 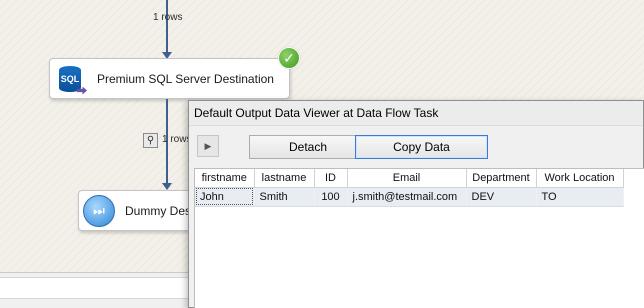 I want to click on column-header: Department, so click(x=501, y=178).